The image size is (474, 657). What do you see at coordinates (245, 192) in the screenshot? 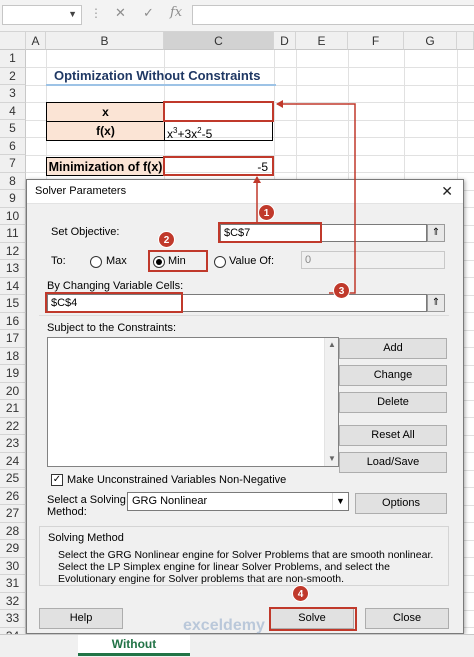
I see `dialog-title-bar: Solver Parameters ✕` at bounding box center [245, 192].